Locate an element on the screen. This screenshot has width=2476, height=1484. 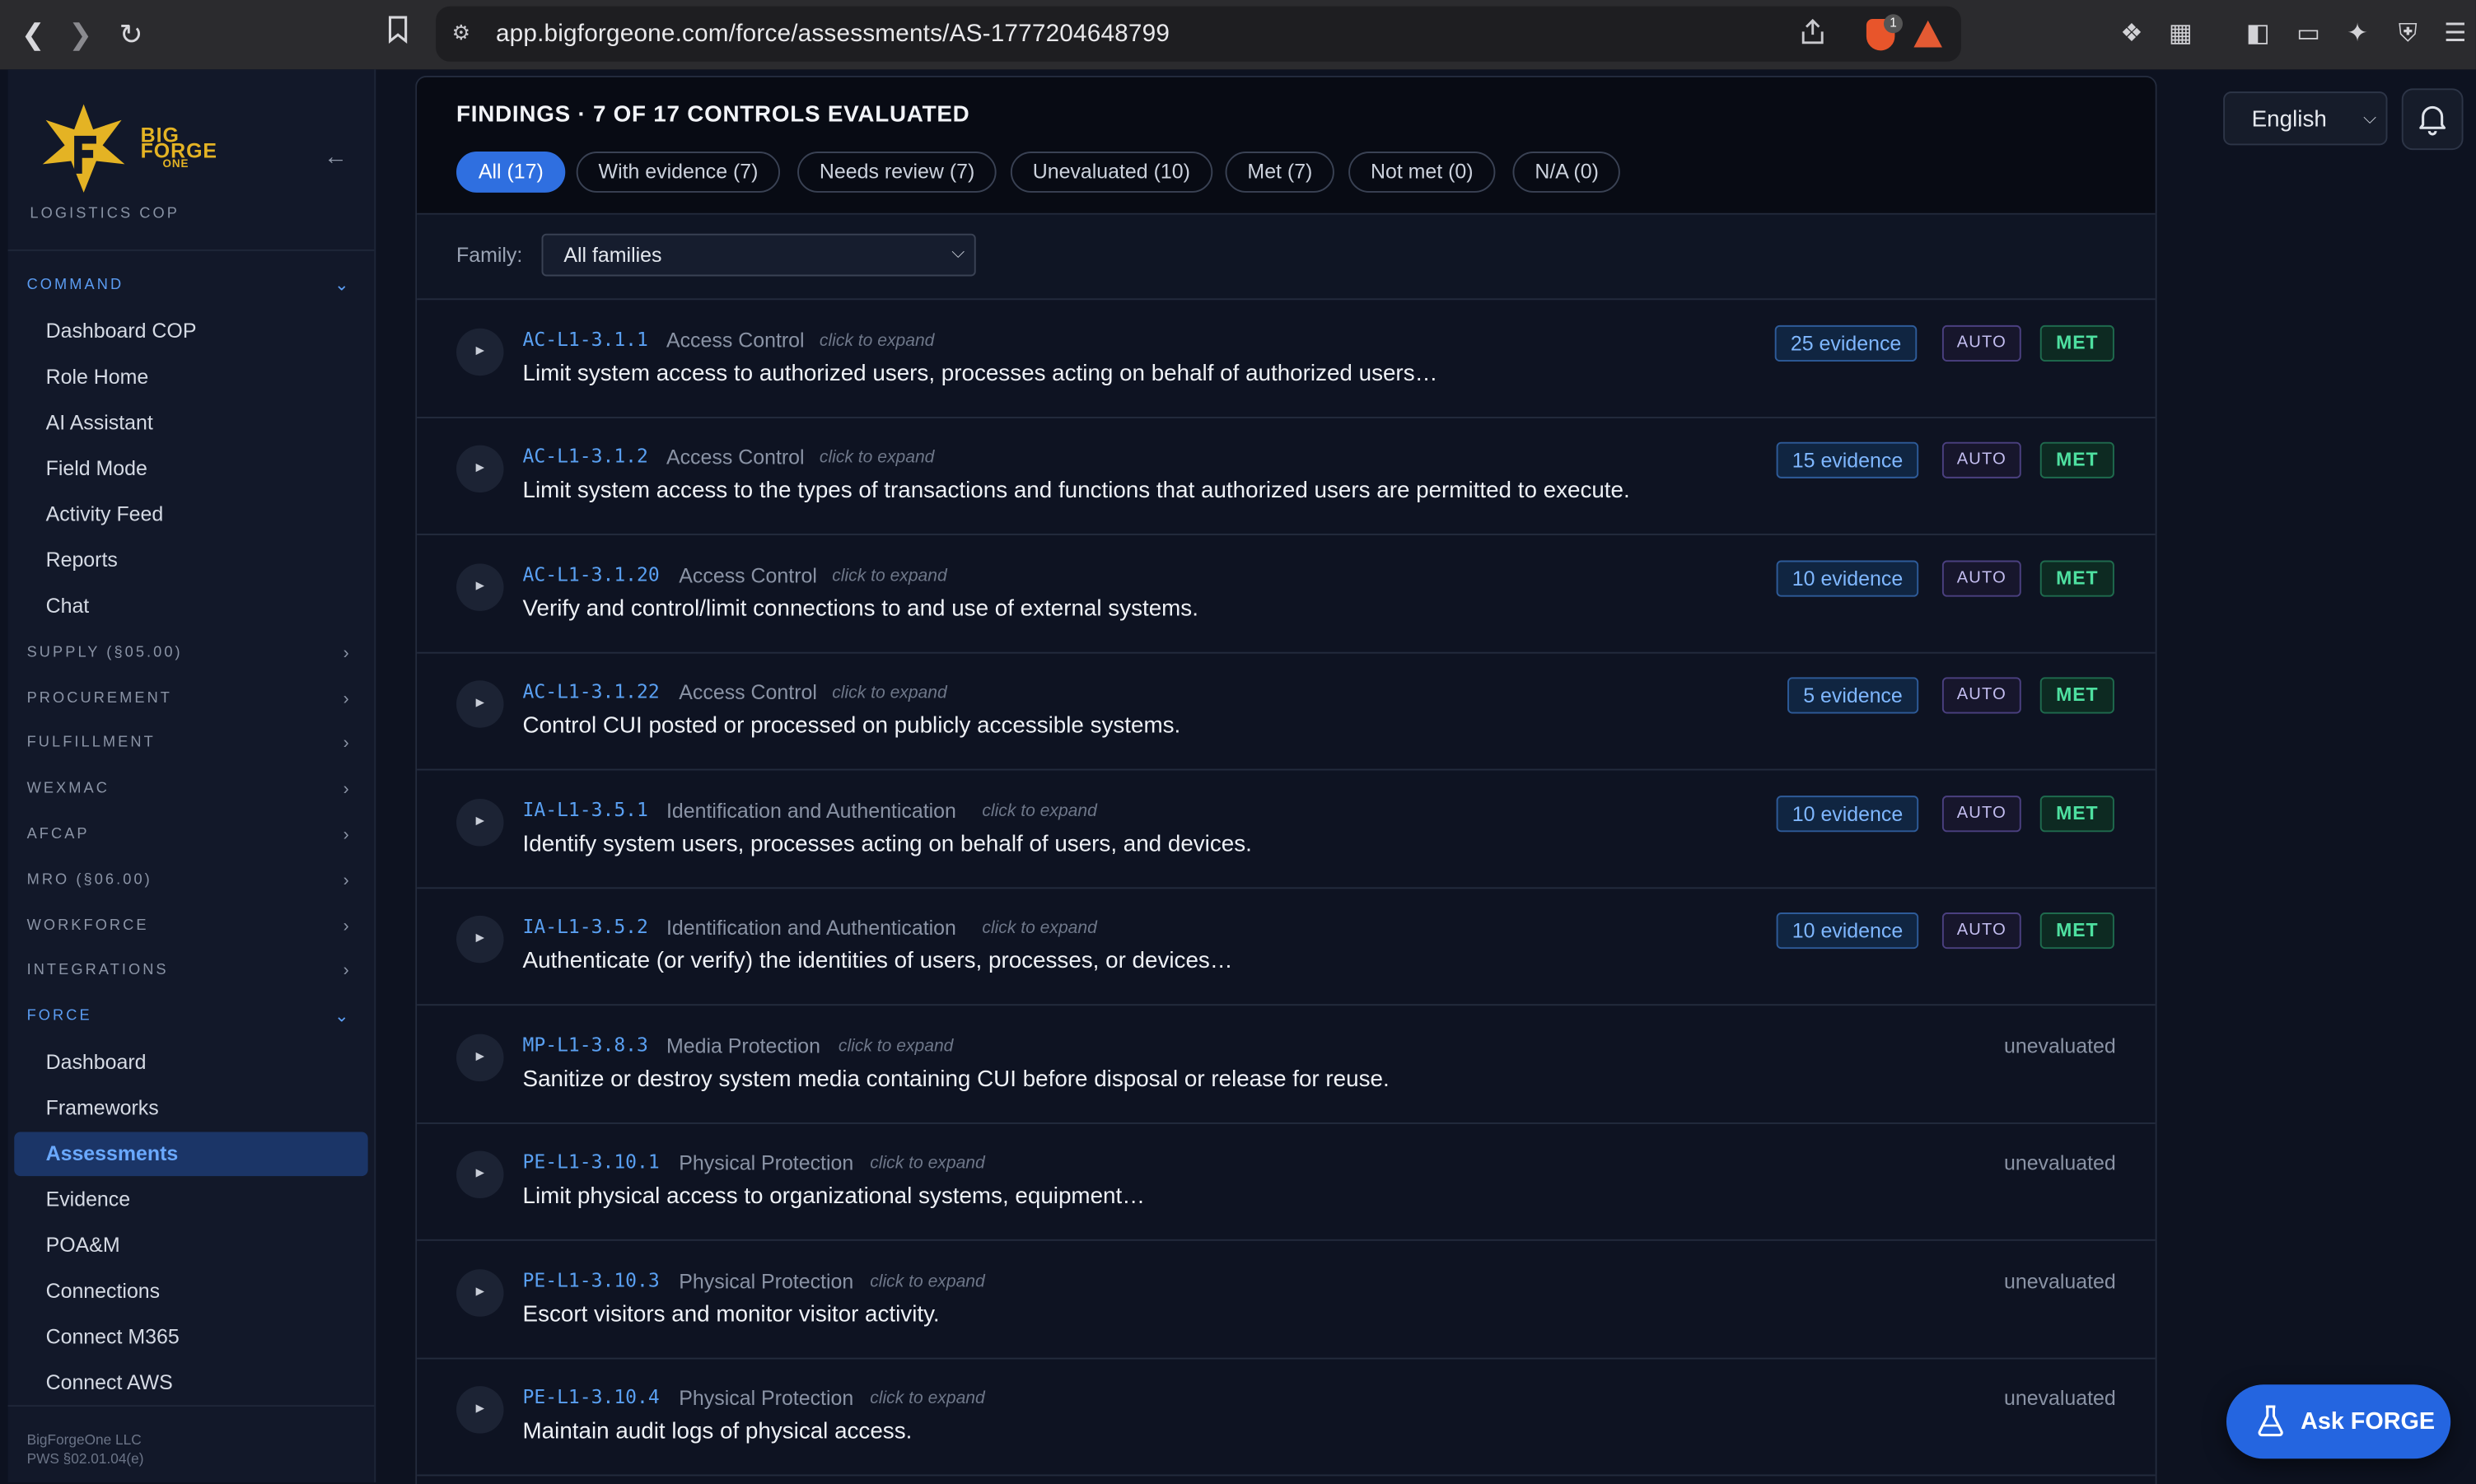
reload-icon: ↻ is located at coordinates (131, 35).